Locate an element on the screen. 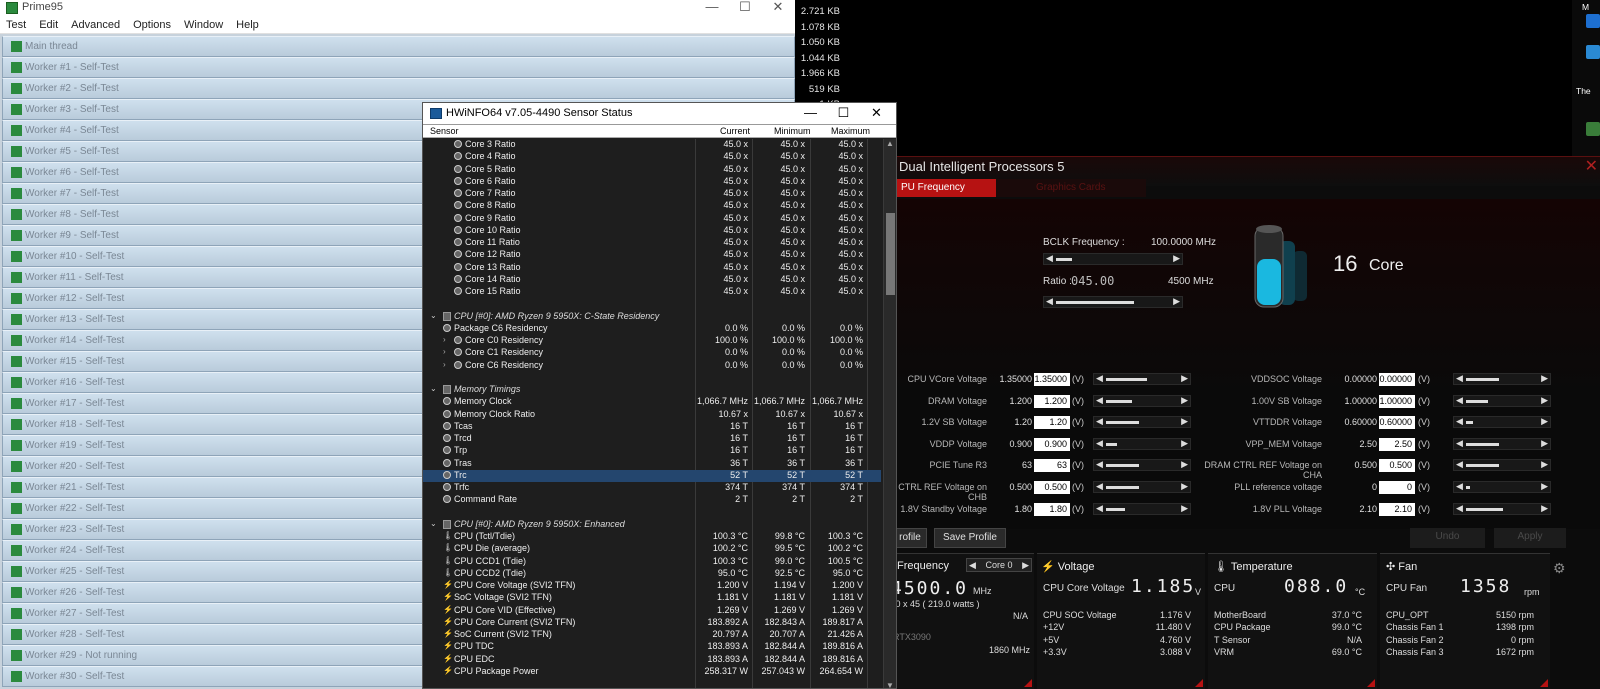  scroll-up-icon: ▲ is located at coordinates (890, 143).